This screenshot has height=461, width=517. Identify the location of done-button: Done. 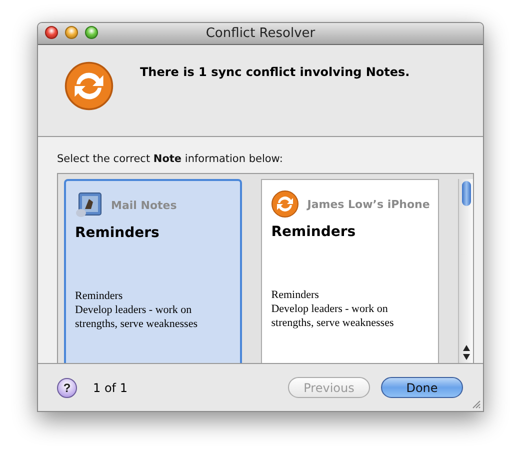
(422, 387).